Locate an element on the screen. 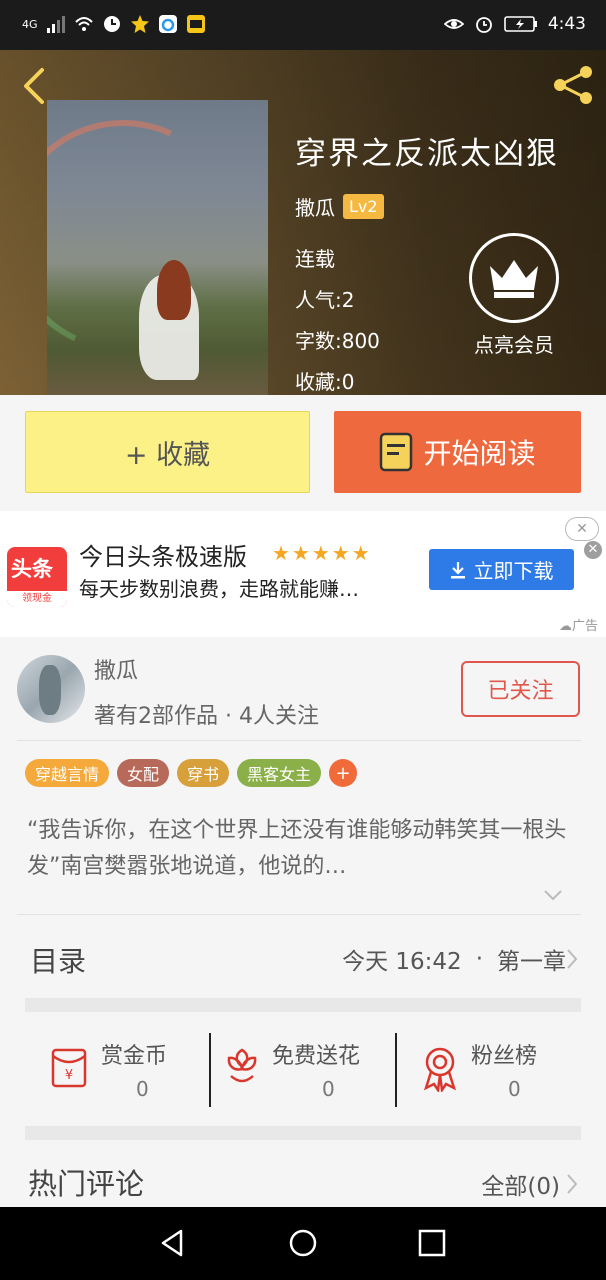 This screenshot has height=1280, width=606. collect-button: + 收藏 is located at coordinates (167, 452).